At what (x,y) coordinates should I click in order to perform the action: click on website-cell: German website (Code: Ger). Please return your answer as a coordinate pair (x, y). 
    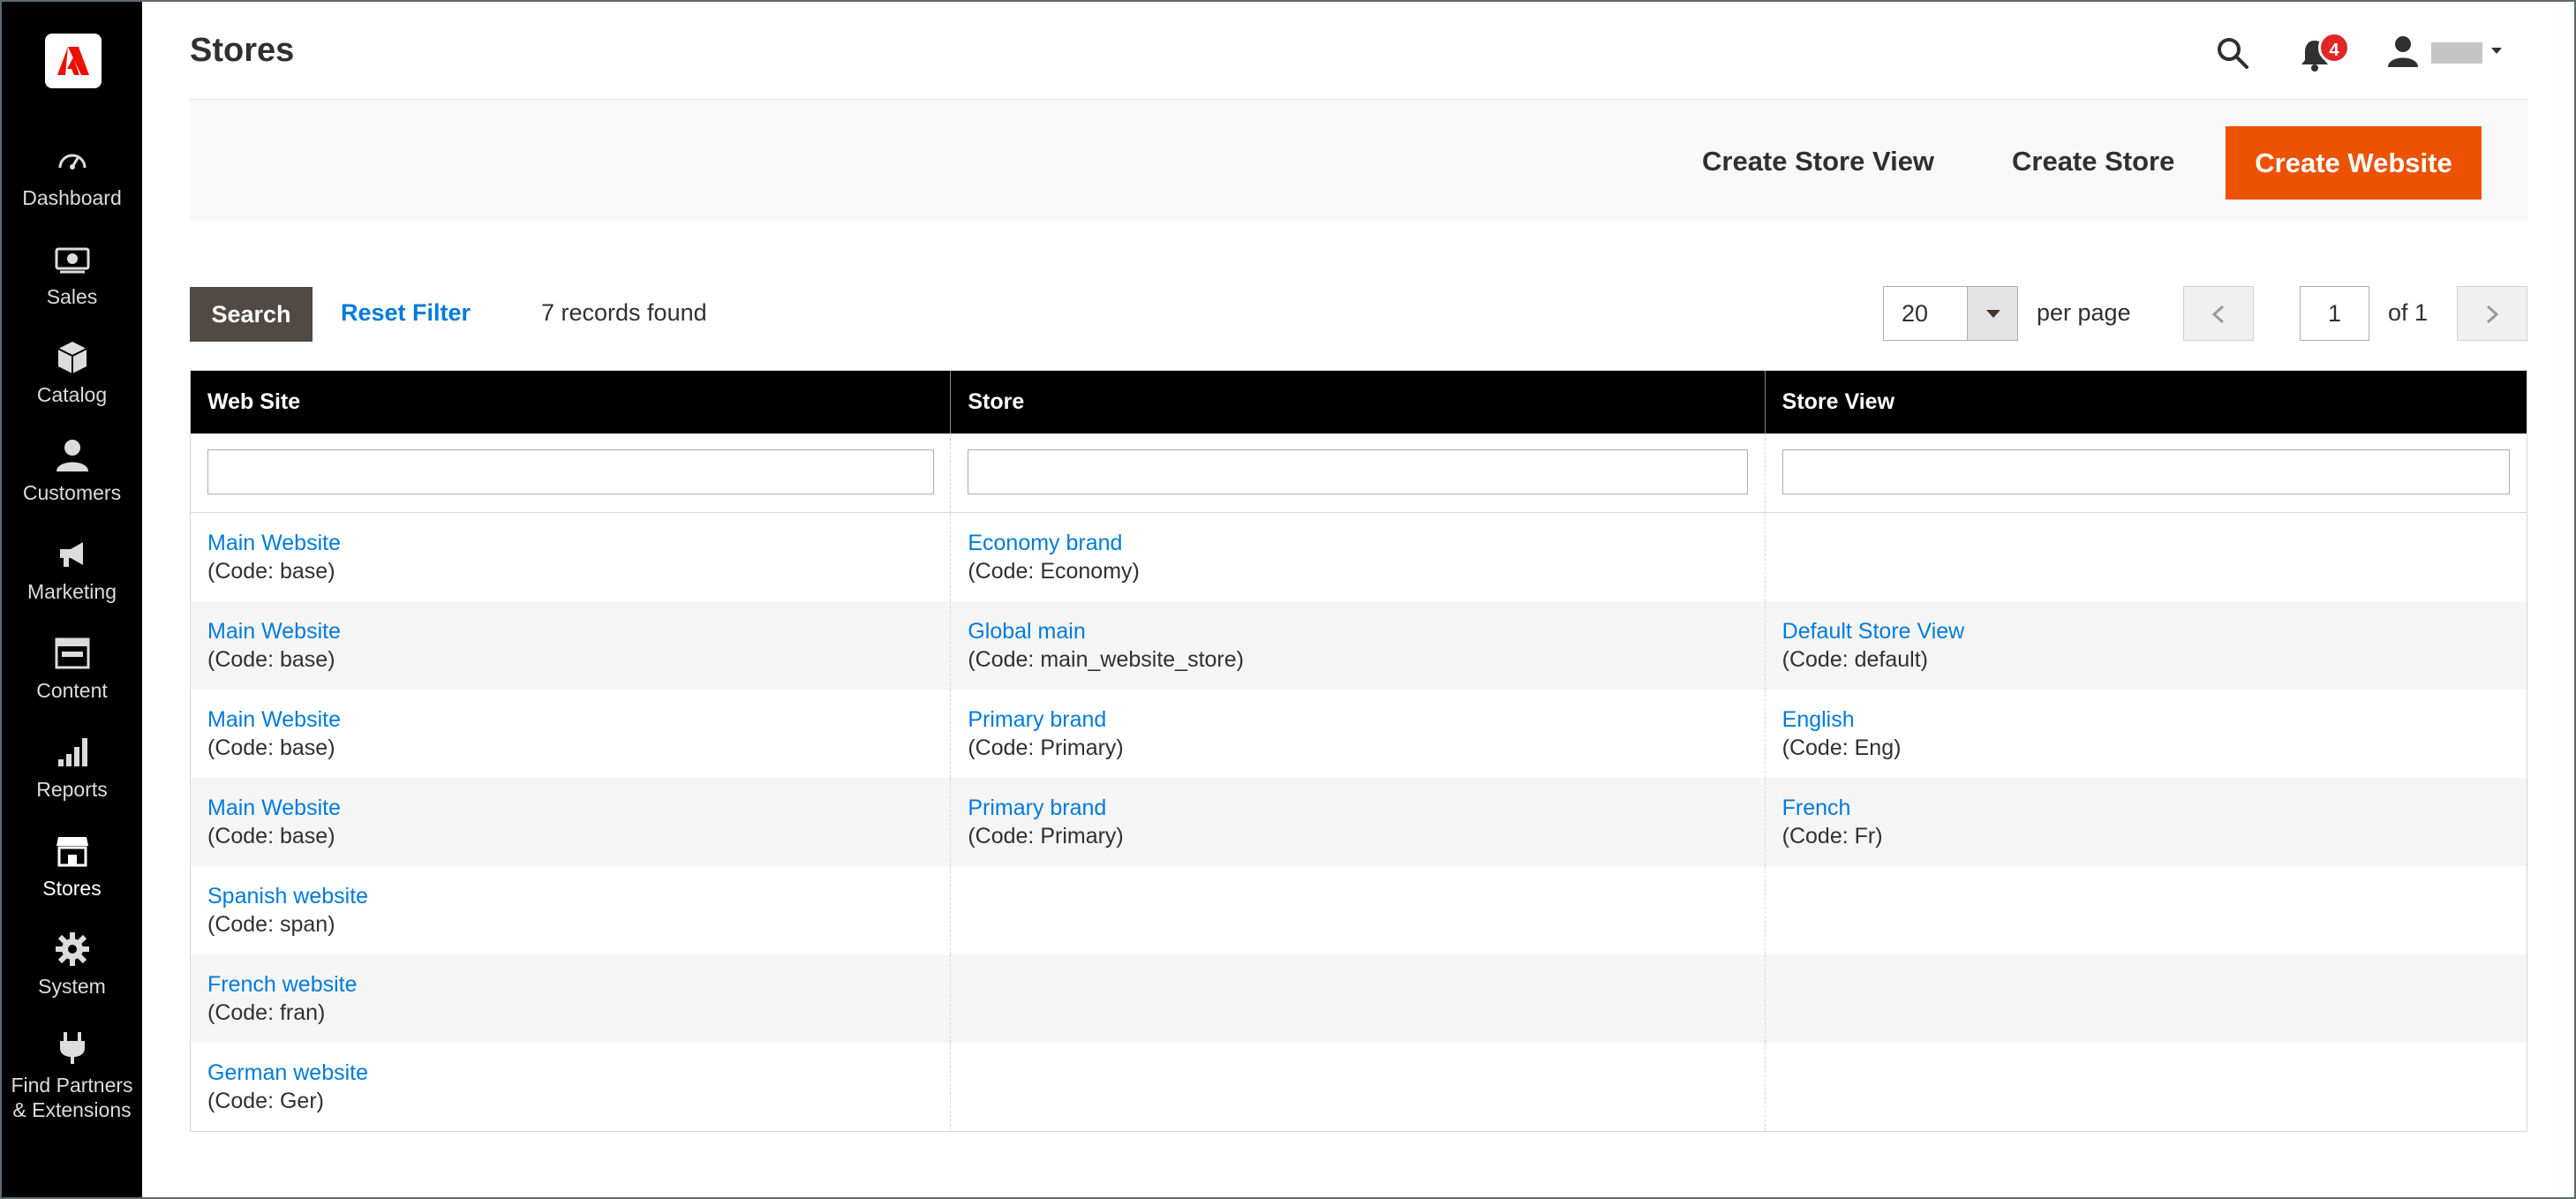
    Looking at the image, I should click on (572, 1087).